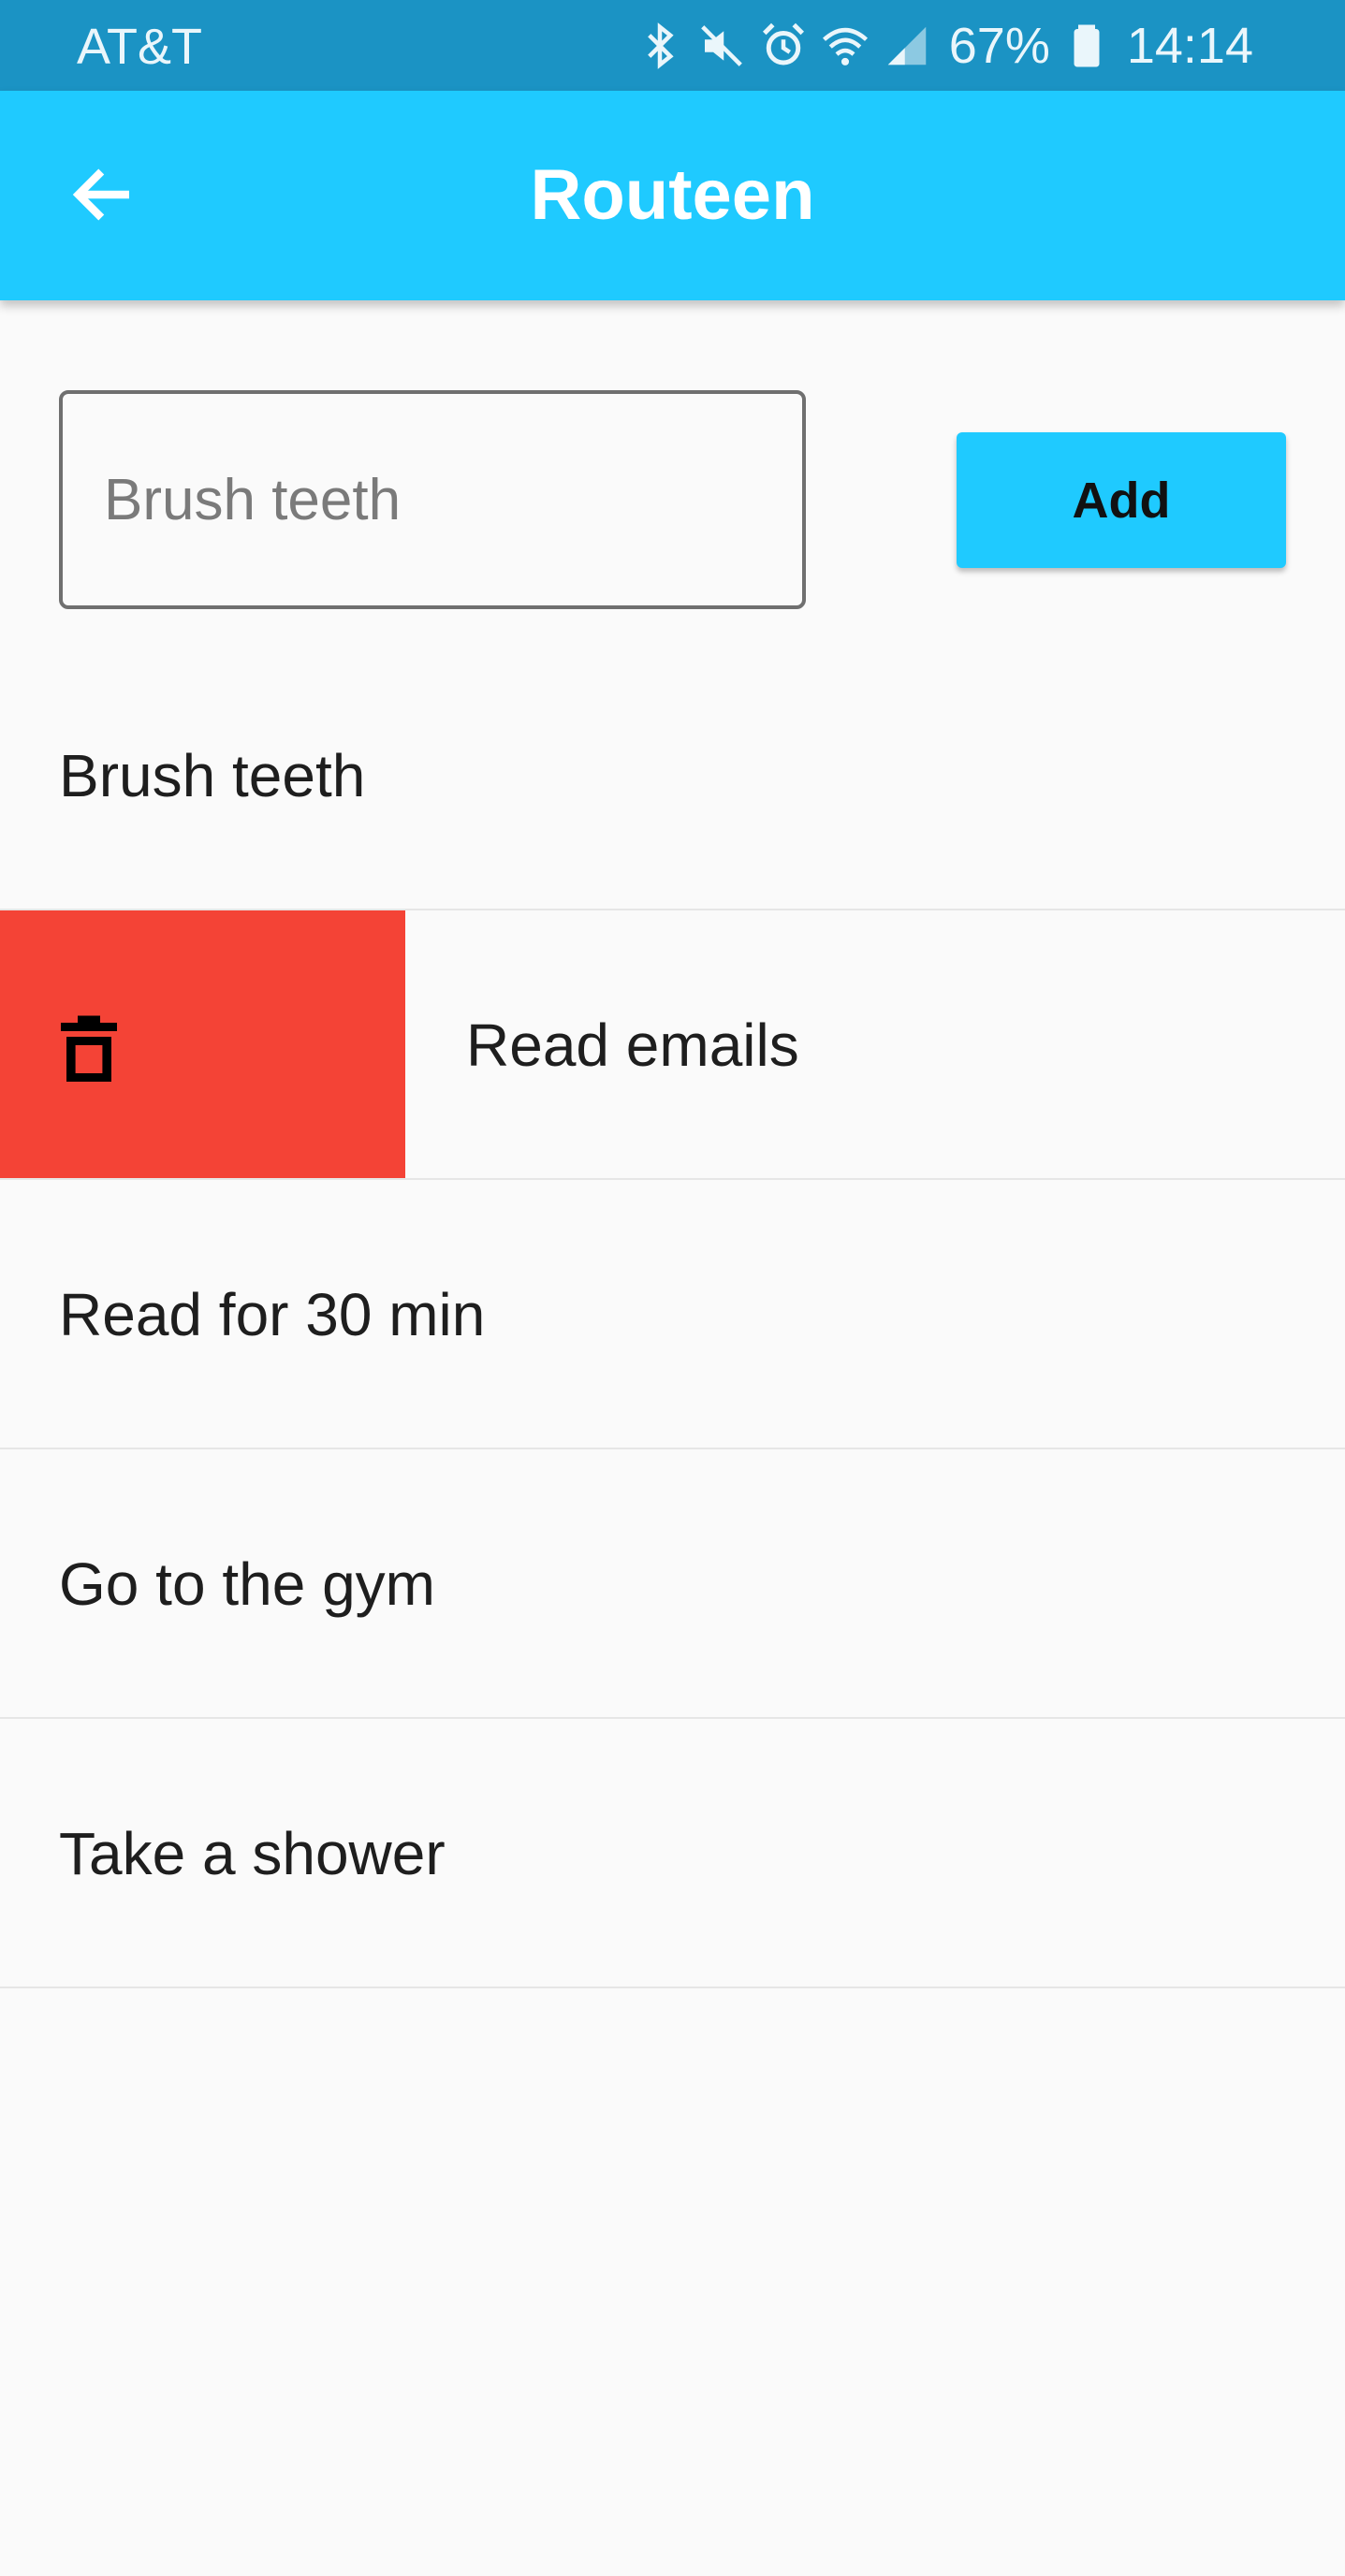 The height and width of the screenshot is (2576, 1345). I want to click on alarm-icon, so click(783, 46).